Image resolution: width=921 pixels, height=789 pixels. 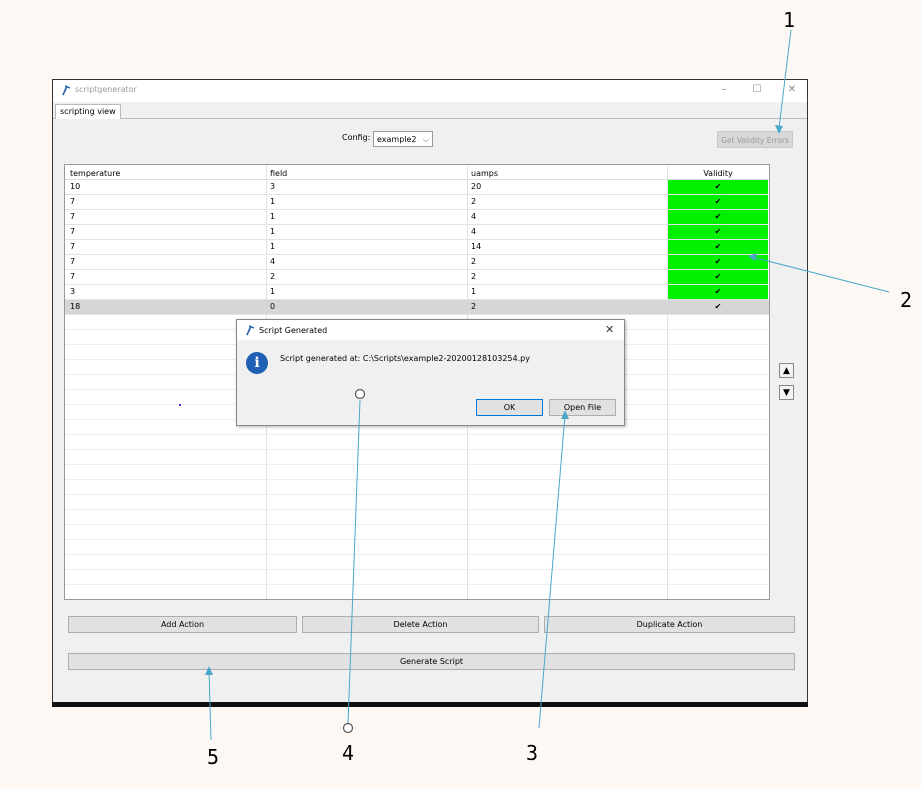 What do you see at coordinates (532, 753) in the screenshot?
I see `callout-number-3: 3` at bounding box center [532, 753].